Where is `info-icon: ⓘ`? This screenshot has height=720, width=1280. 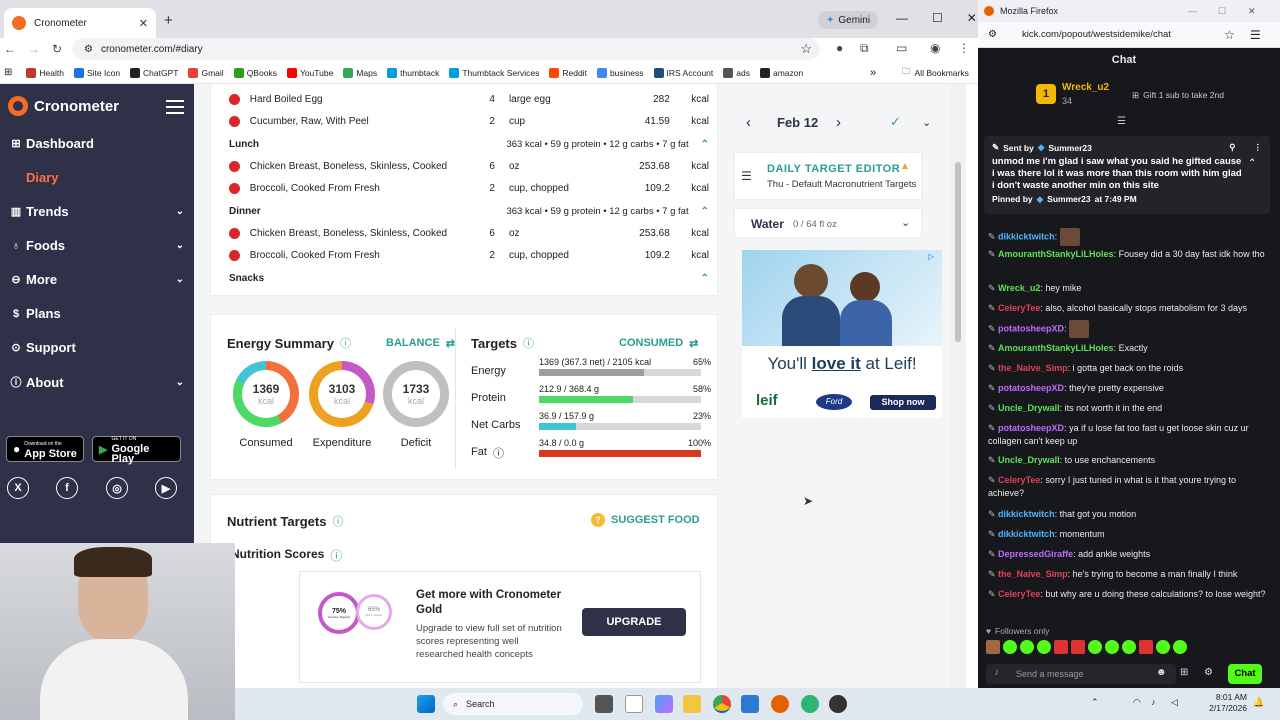
info-icon: ⓘ is located at coordinates (498, 453).